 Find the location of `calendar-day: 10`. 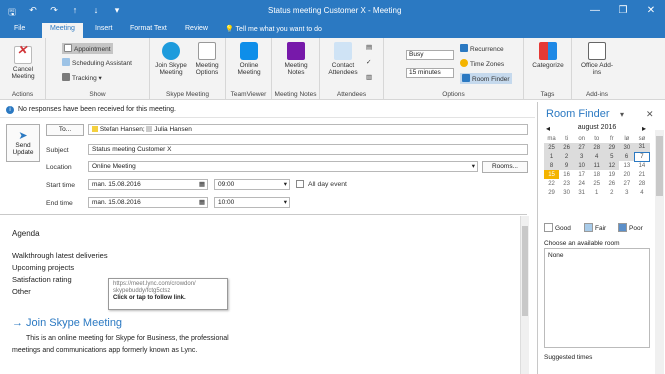

calendar-day: 10 is located at coordinates (582, 165).